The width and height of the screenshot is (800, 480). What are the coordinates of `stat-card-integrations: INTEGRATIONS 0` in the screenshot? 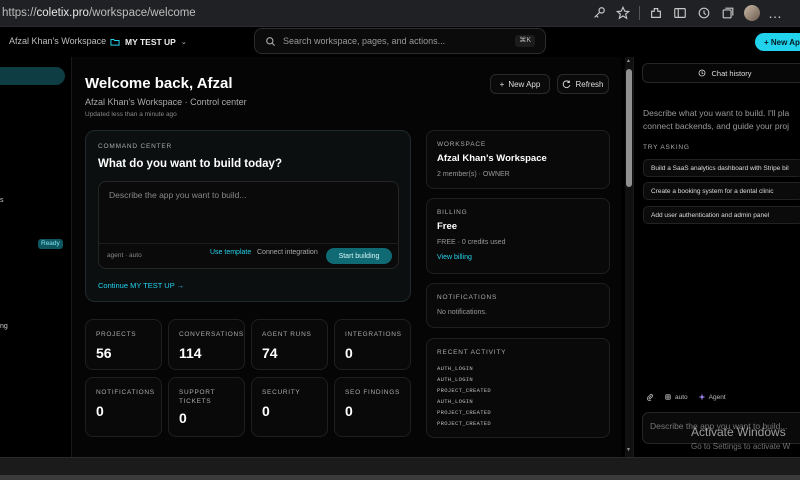 It's located at (372, 344).